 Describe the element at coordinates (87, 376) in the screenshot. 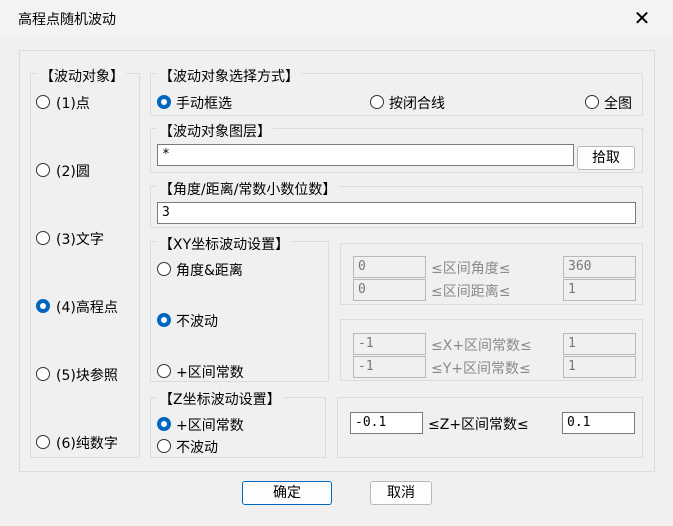

I see `target-label-block: (5)块参照` at that location.